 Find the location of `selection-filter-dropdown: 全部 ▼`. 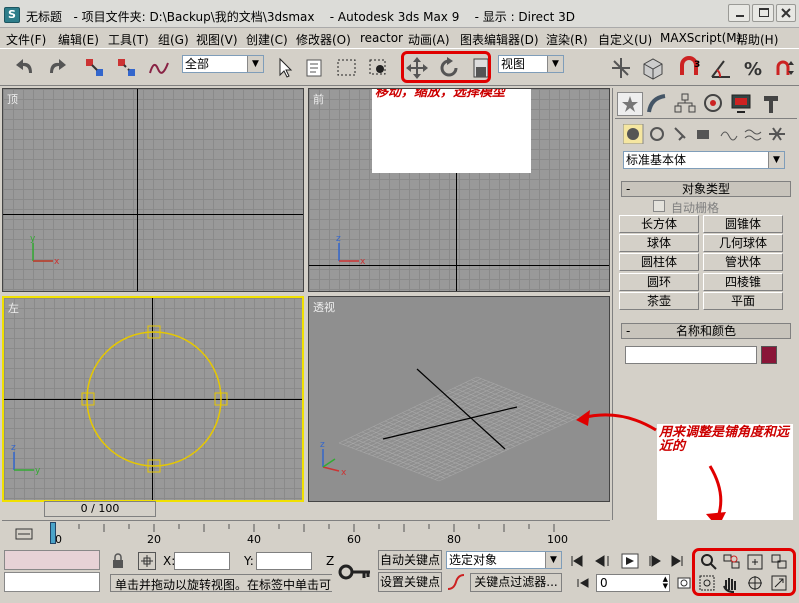

selection-filter-dropdown: 全部 ▼ is located at coordinates (223, 64).